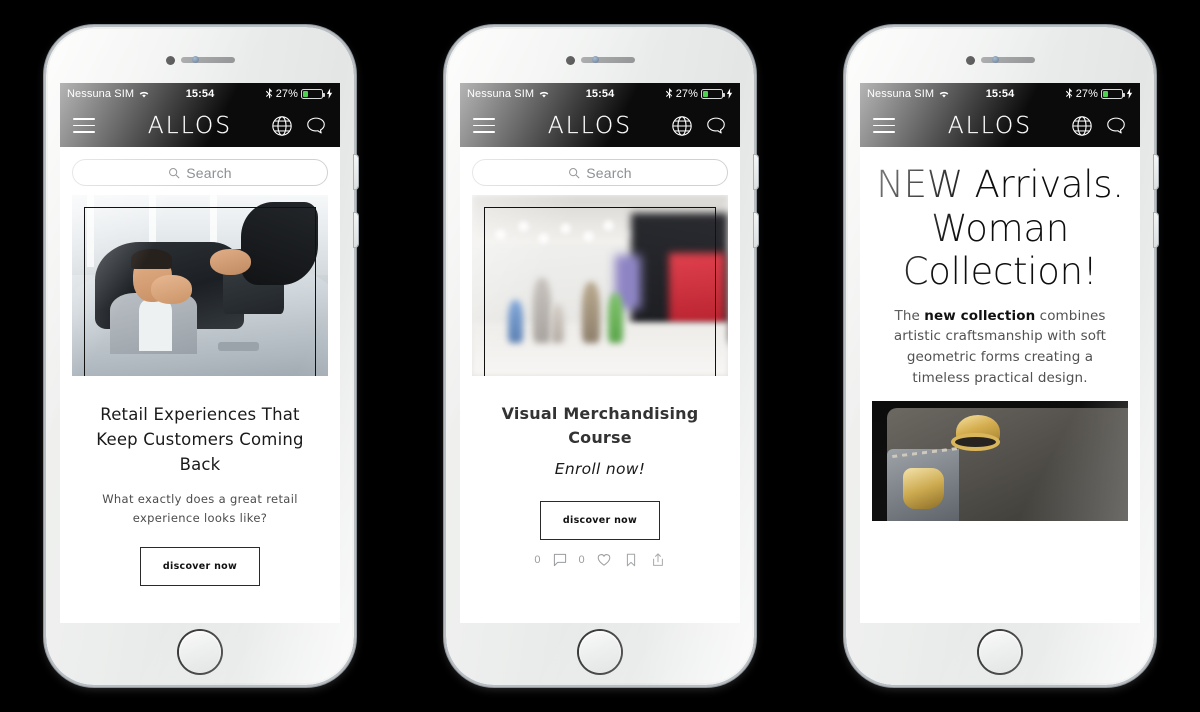 The image size is (1200, 712). I want to click on phone-1-top-hardware, so click(200, 60).